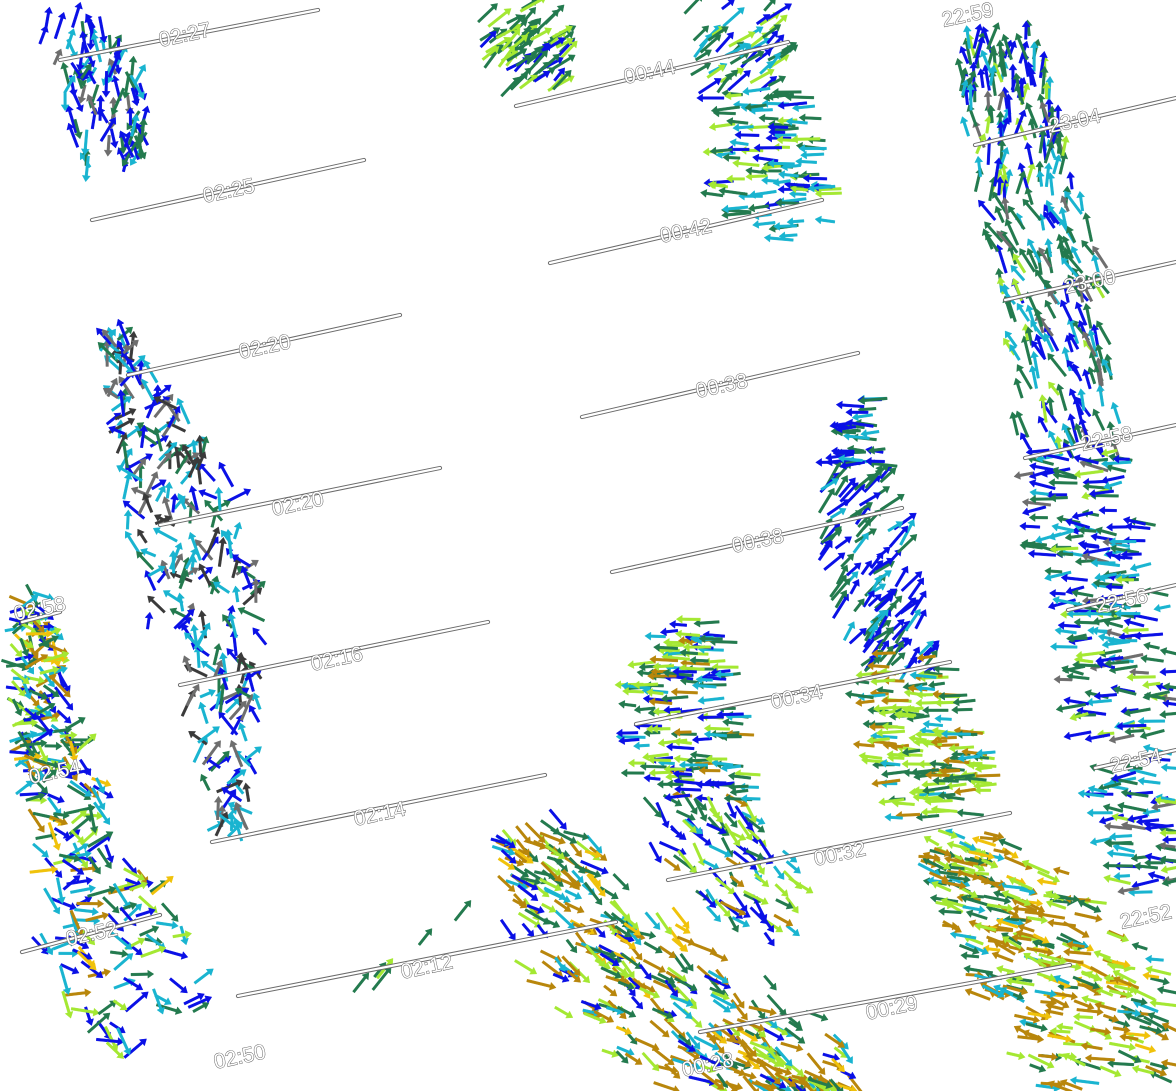  Describe the element at coordinates (337, 658) in the screenshot. I see `time-label: 02:16` at that location.